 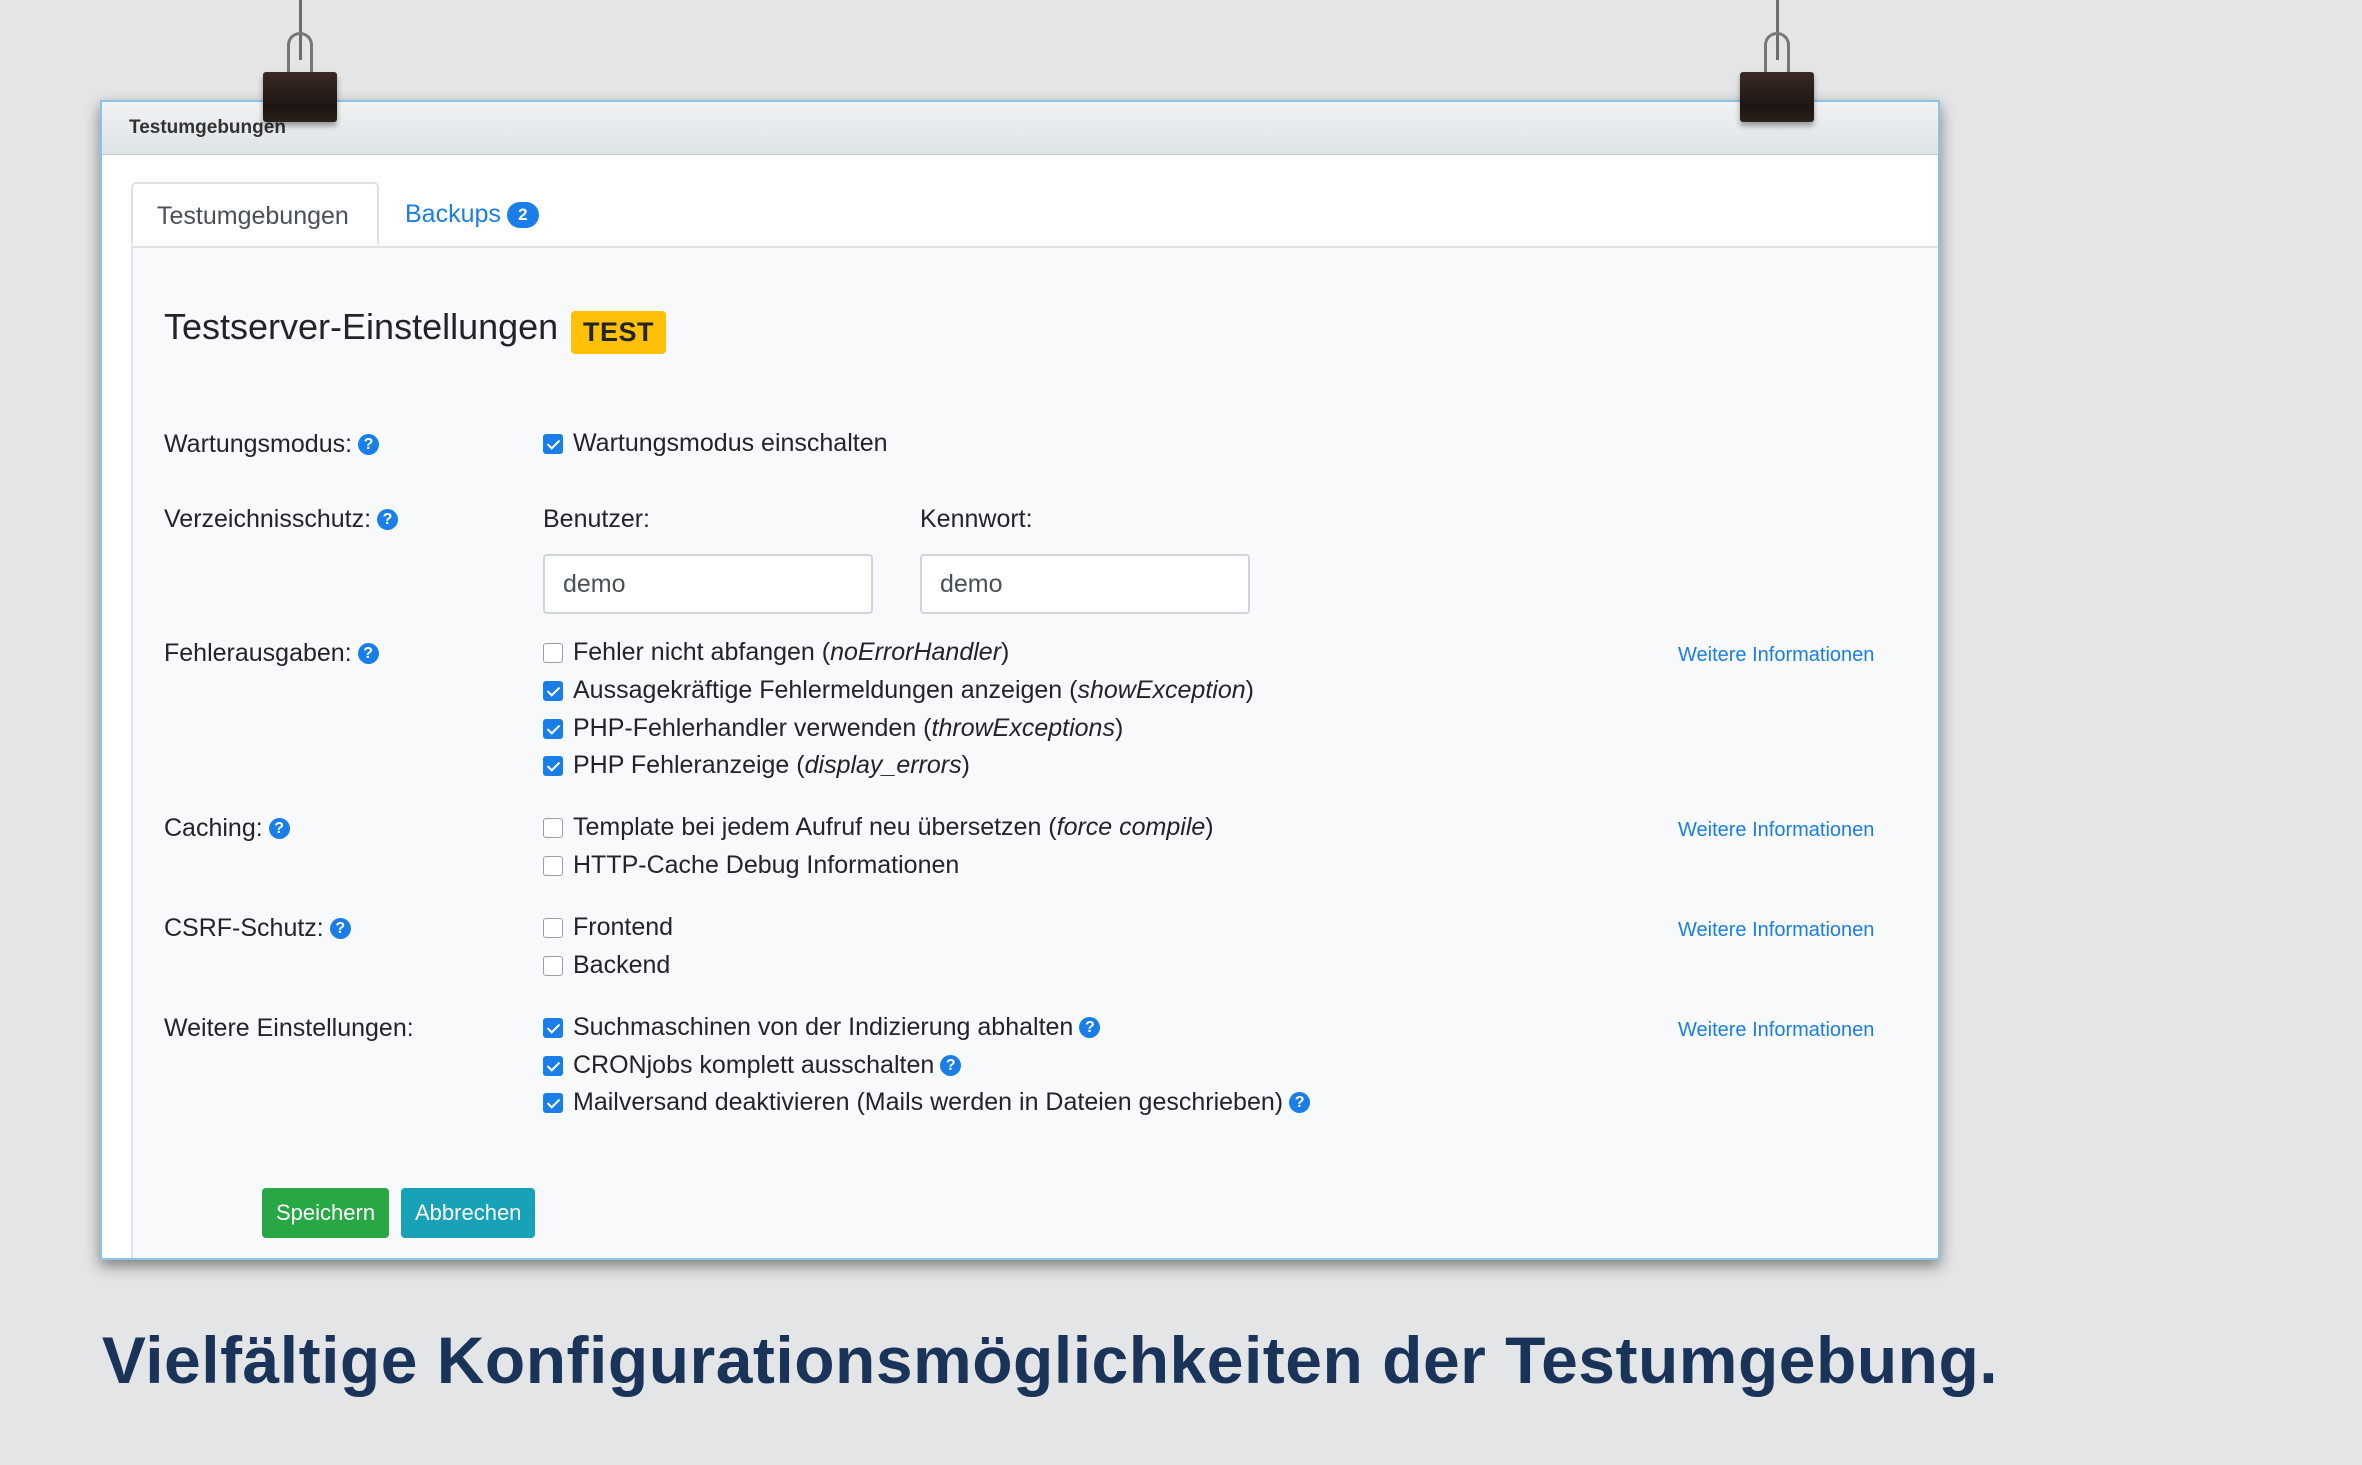 I want to click on throw-exceptions-checkbox, so click(x=553, y=729).